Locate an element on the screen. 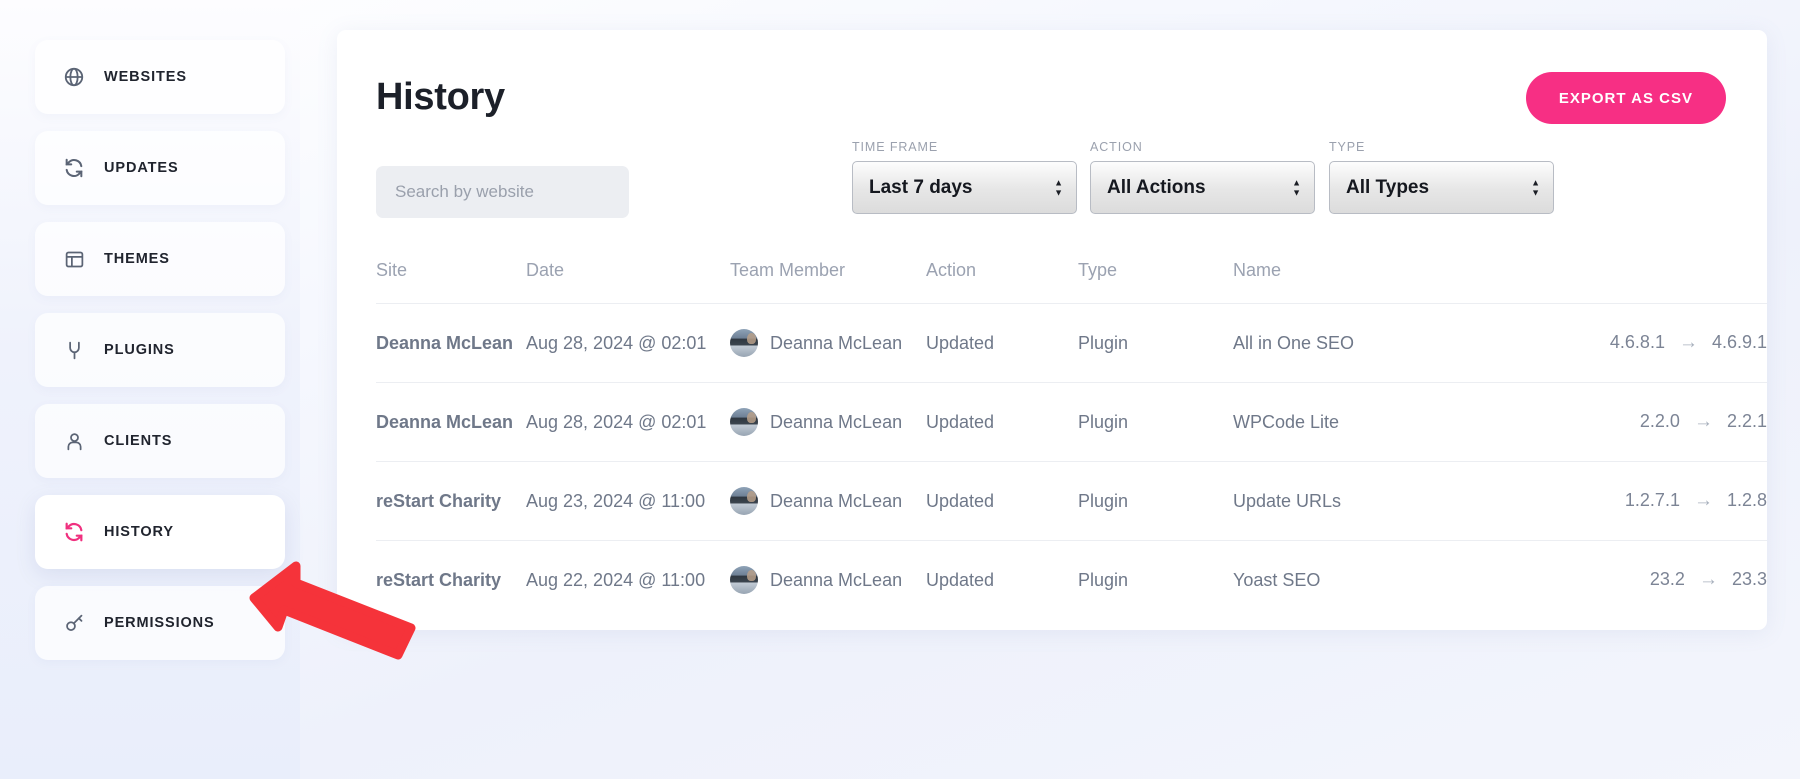 This screenshot has width=1800, height=779. cell-date: Aug 22, 2024 @ 11:00 is located at coordinates (616, 579).